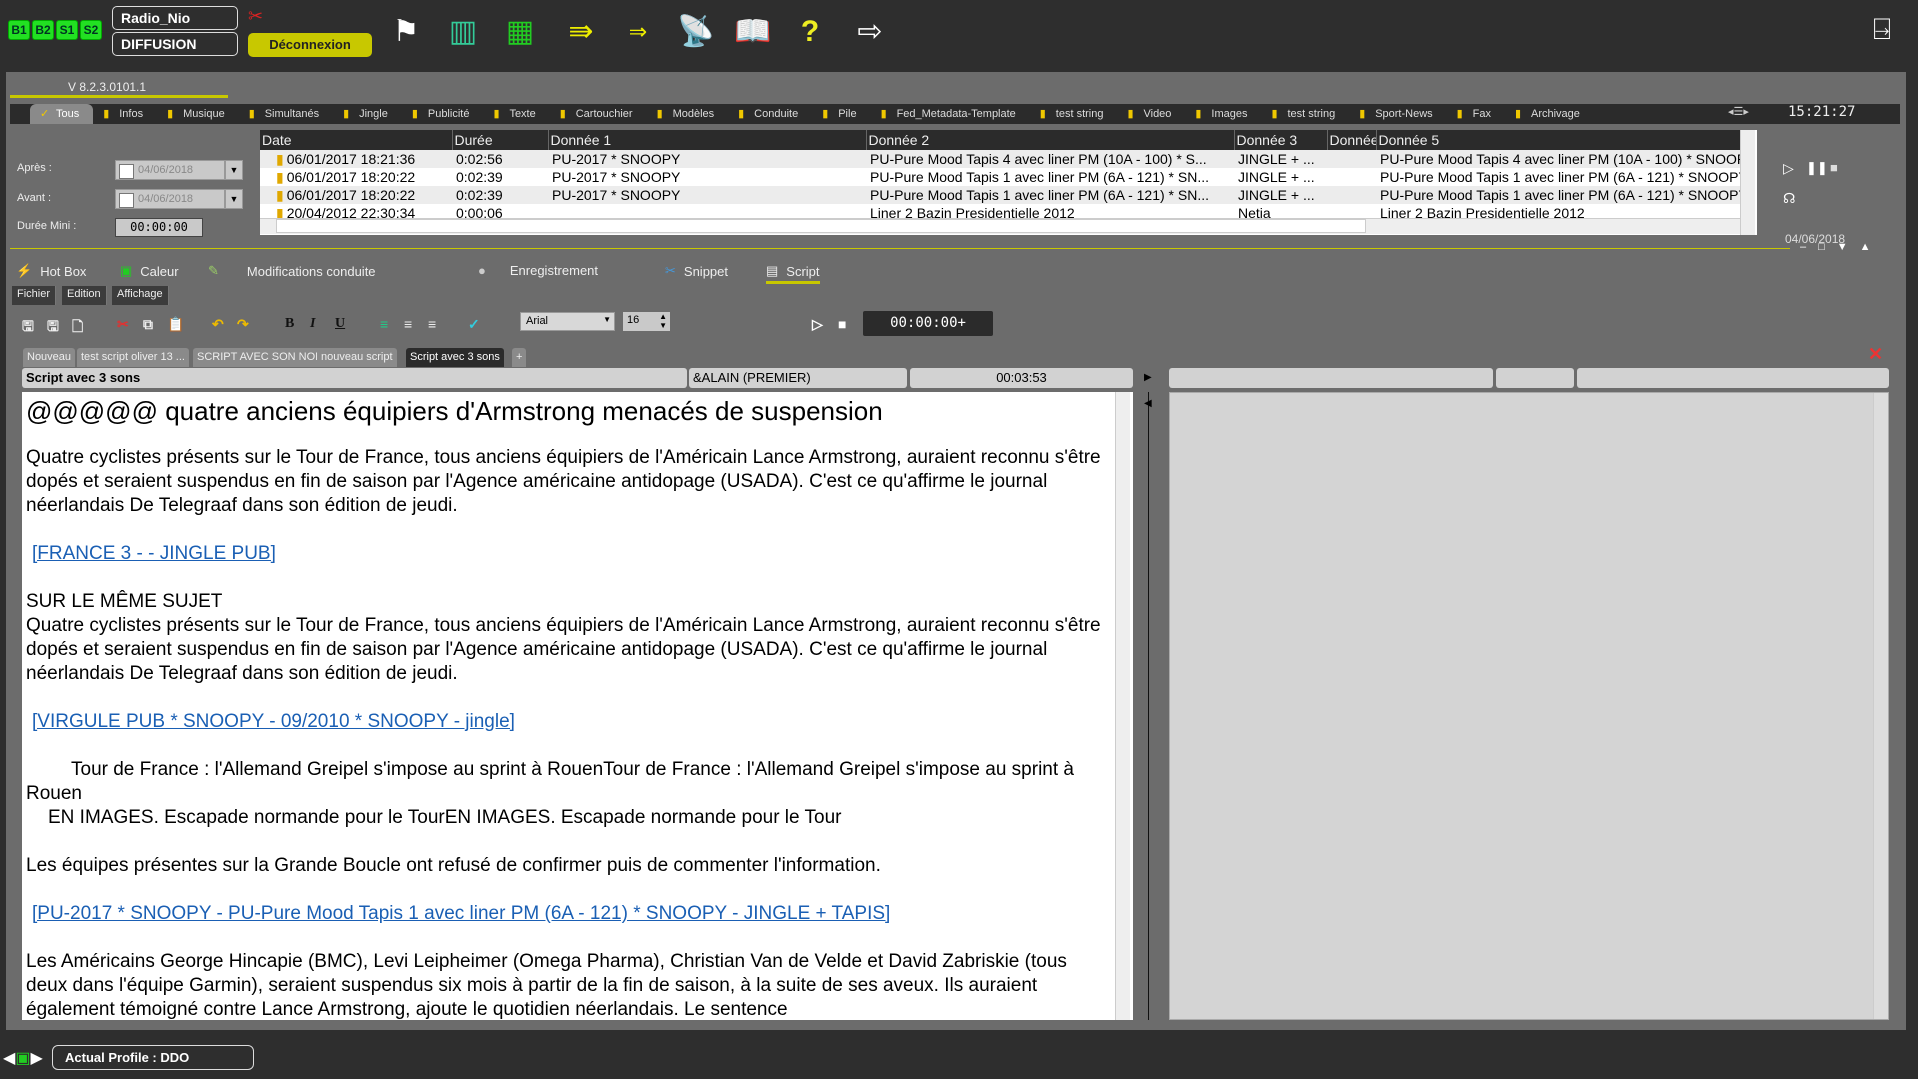 The image size is (1918, 1079). Describe the element at coordinates (148, 324) in the screenshot. I see `copy-icon: ⧉` at that location.